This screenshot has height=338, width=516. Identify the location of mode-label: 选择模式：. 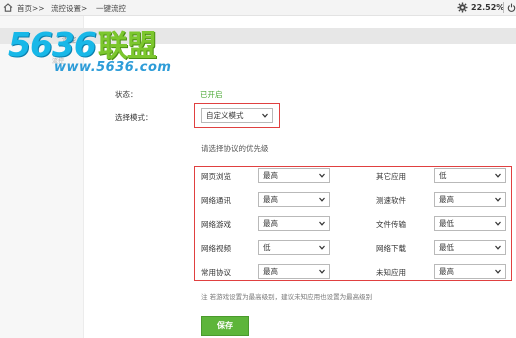
(134, 117).